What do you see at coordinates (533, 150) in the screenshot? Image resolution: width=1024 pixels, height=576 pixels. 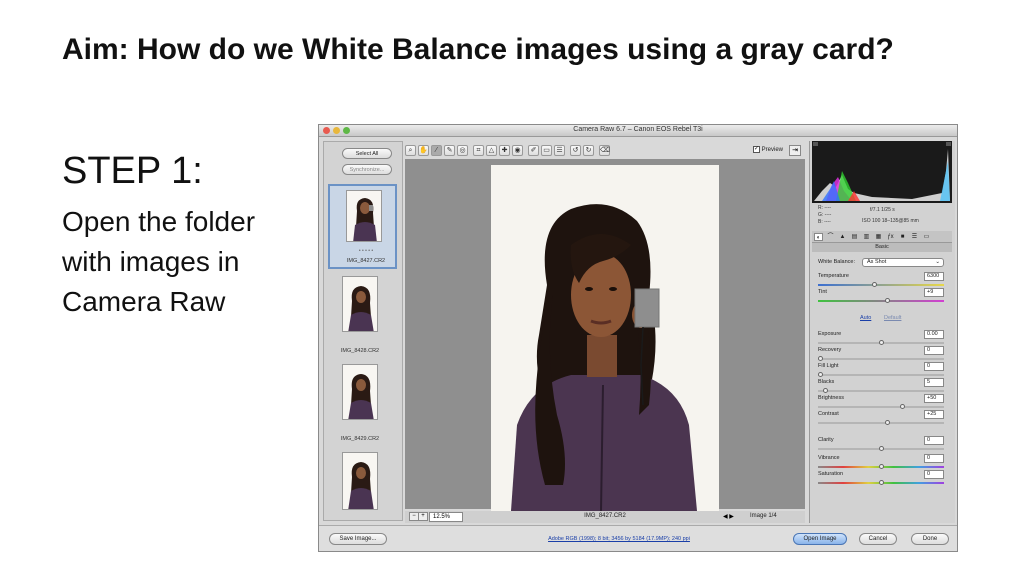 I see `adjustment-brush-tool-icon: ✐` at bounding box center [533, 150].